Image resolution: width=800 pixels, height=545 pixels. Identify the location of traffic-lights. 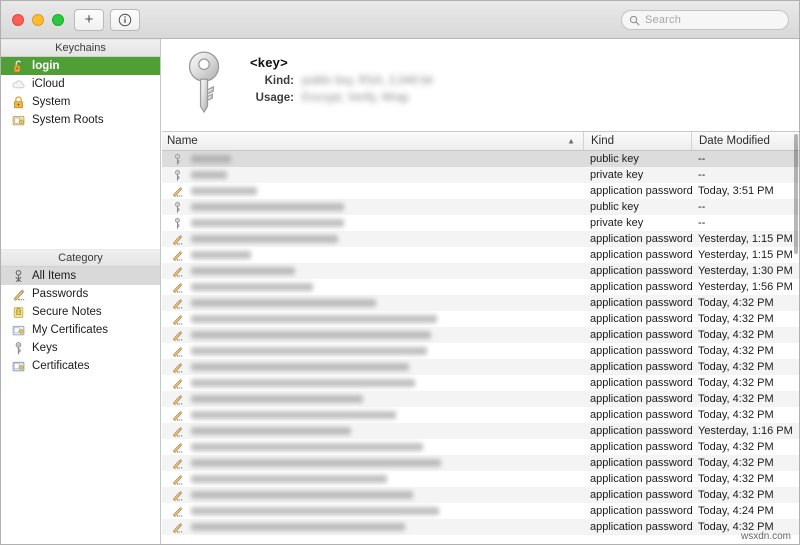
(38, 19).